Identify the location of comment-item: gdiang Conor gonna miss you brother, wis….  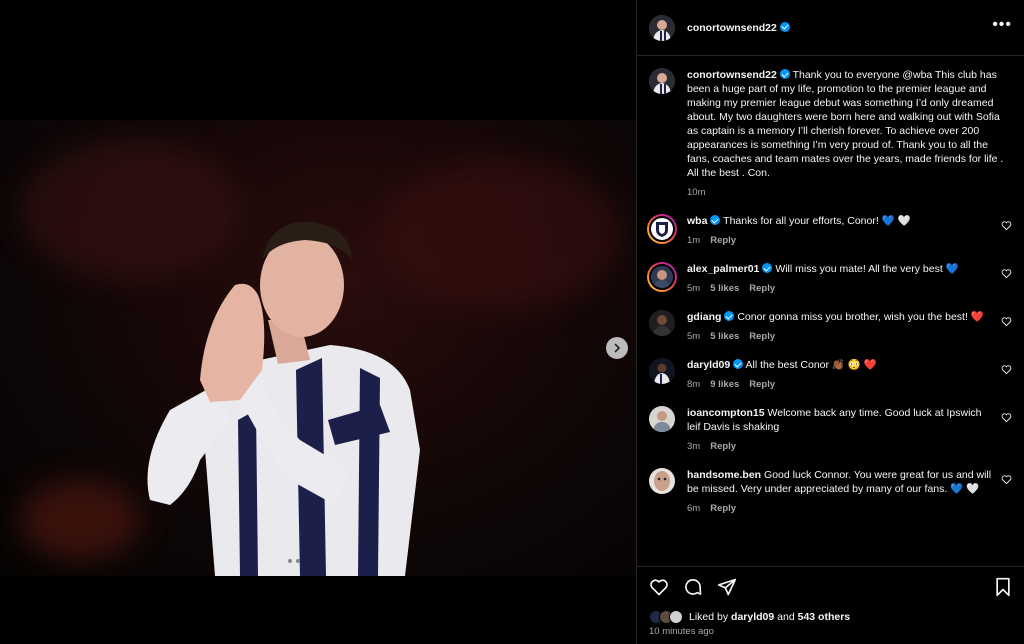
(830, 327).